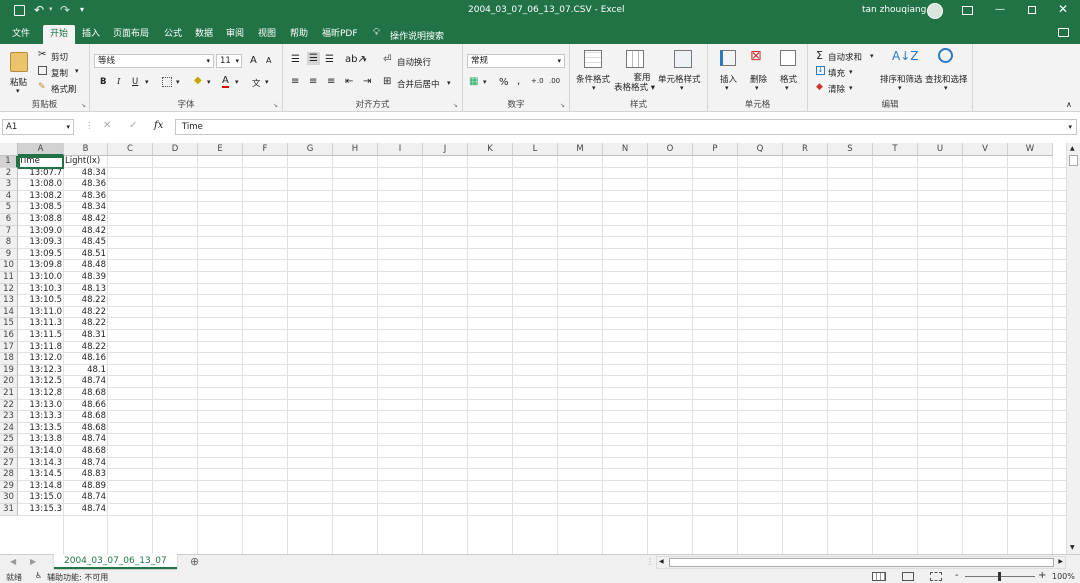 The width and height of the screenshot is (1080, 583). What do you see at coordinates (51, 9) in the screenshot?
I see `undo-dropdown-icon: ▾` at bounding box center [51, 9].